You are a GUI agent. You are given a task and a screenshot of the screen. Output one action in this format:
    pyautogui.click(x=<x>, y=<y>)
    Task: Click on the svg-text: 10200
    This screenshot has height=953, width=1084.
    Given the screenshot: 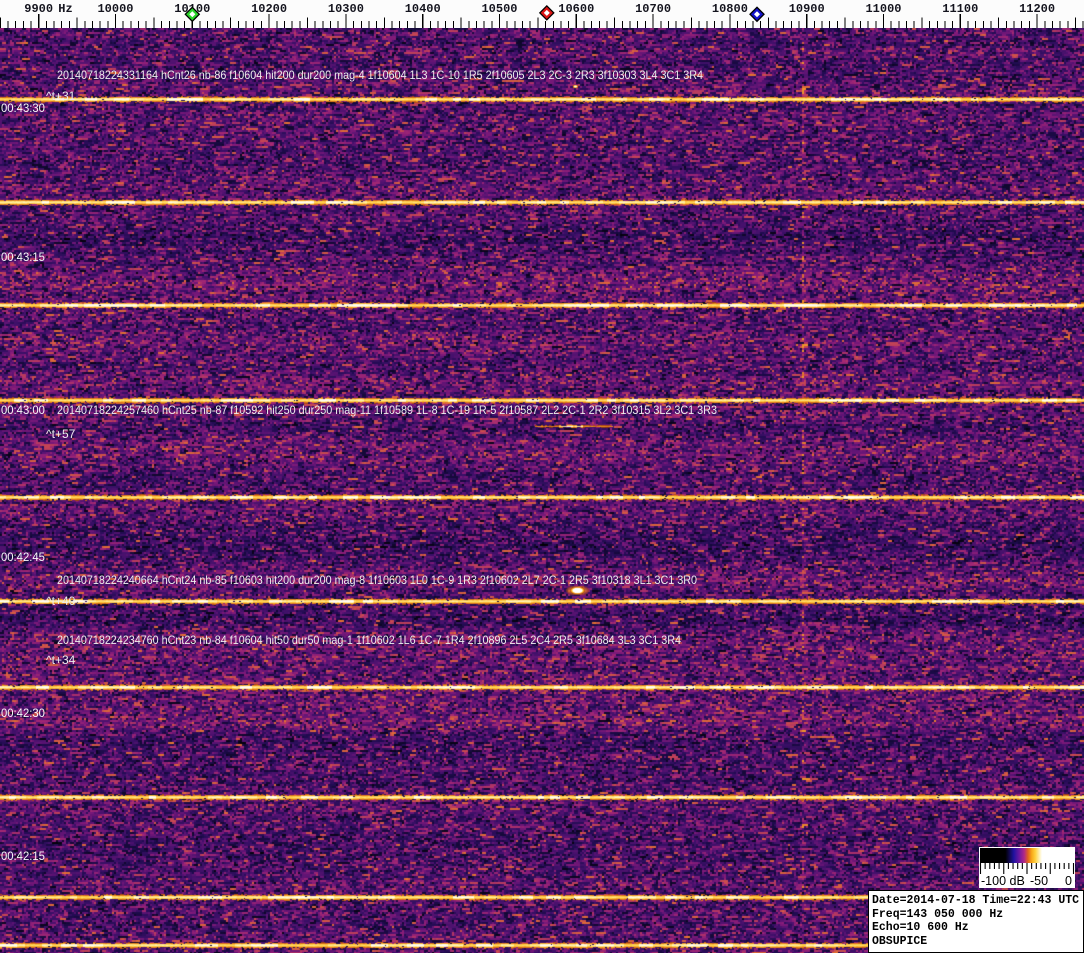 What is the action you would take?
    pyautogui.click(x=269, y=9)
    